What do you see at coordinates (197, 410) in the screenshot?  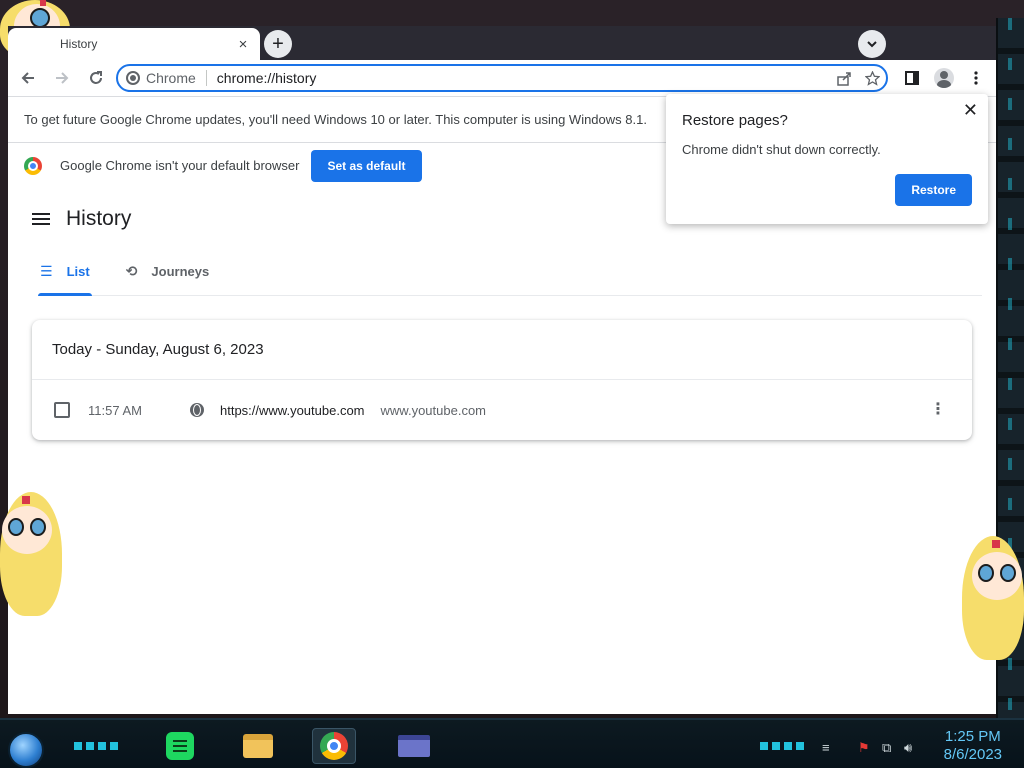 I see `globe-icon` at bounding box center [197, 410].